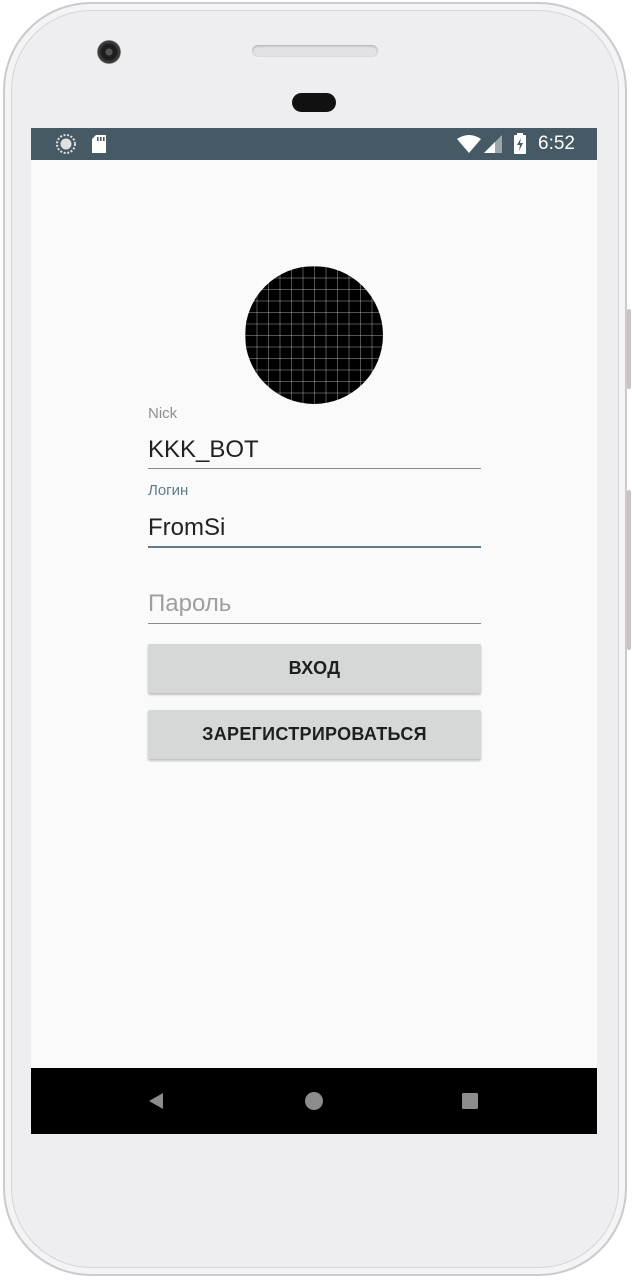 The width and height of the screenshot is (632, 1280). What do you see at coordinates (314, 335) in the screenshot?
I see `grid-avatar-icon` at bounding box center [314, 335].